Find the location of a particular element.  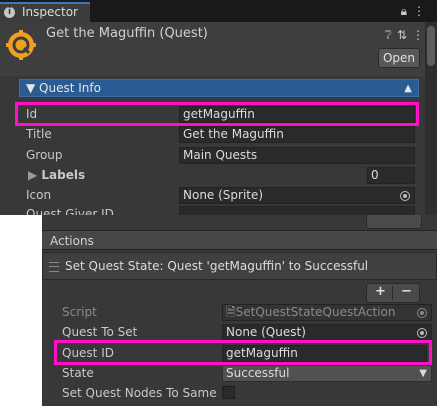

quest-info-foldout: ▼ Quest Info ▲ is located at coordinates (219, 88).